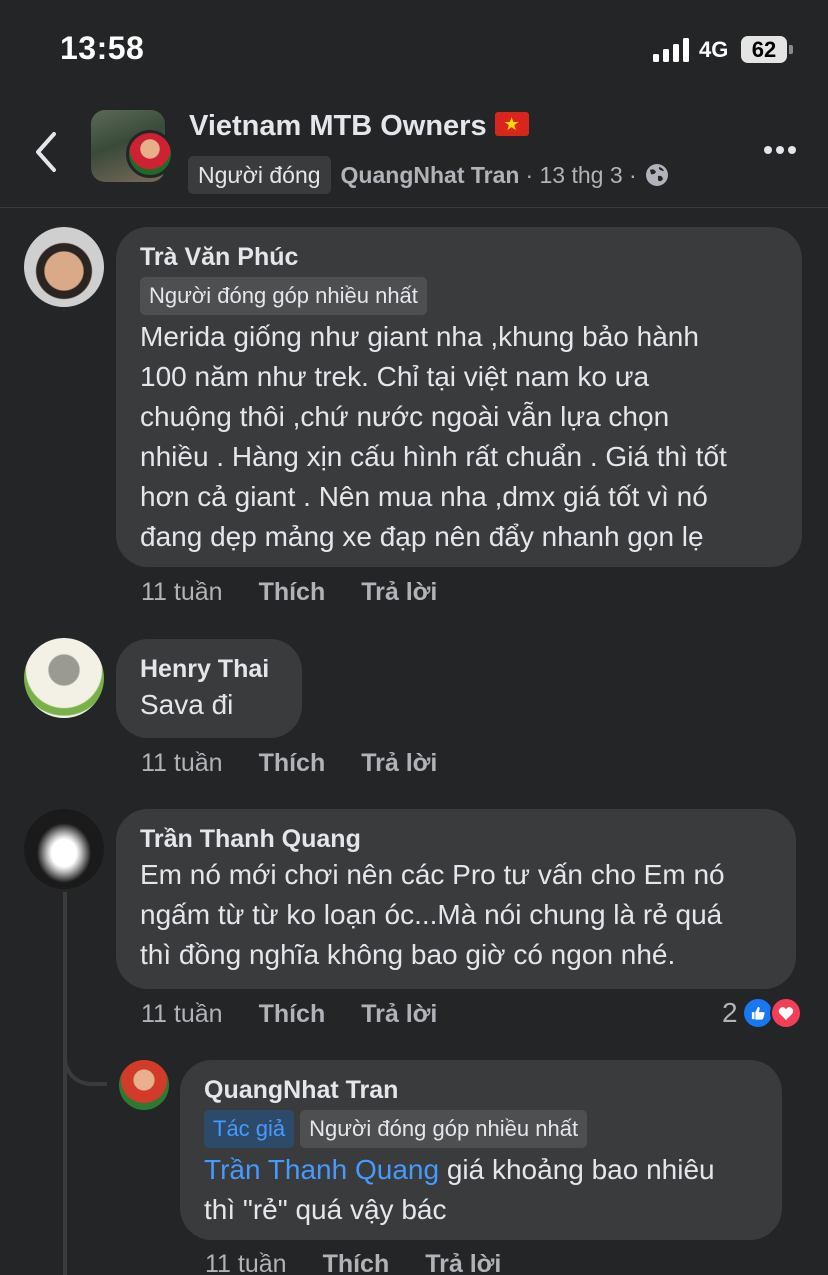 The height and width of the screenshot is (1275, 828). I want to click on author-badge: Tác giả, so click(249, 1129).